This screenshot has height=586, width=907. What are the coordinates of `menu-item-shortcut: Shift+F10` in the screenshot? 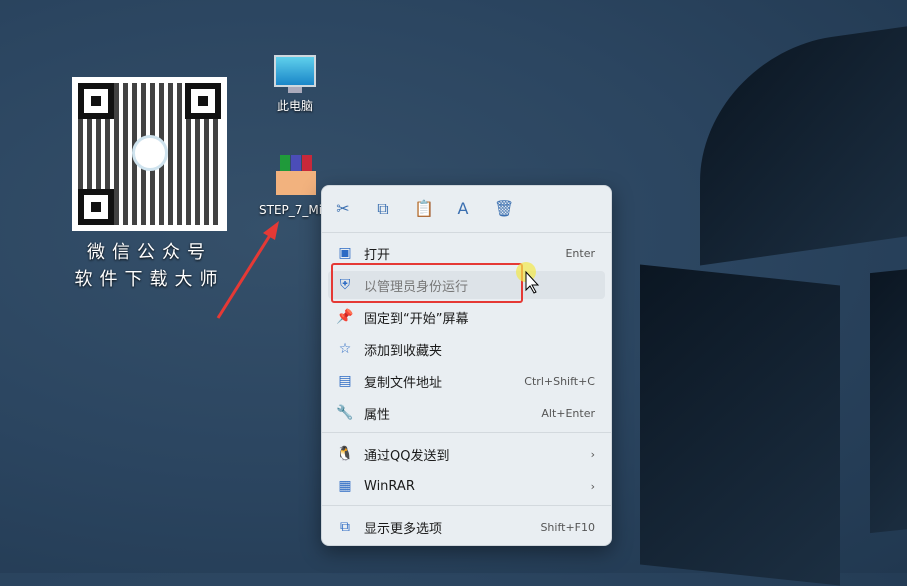 It's located at (567, 527).